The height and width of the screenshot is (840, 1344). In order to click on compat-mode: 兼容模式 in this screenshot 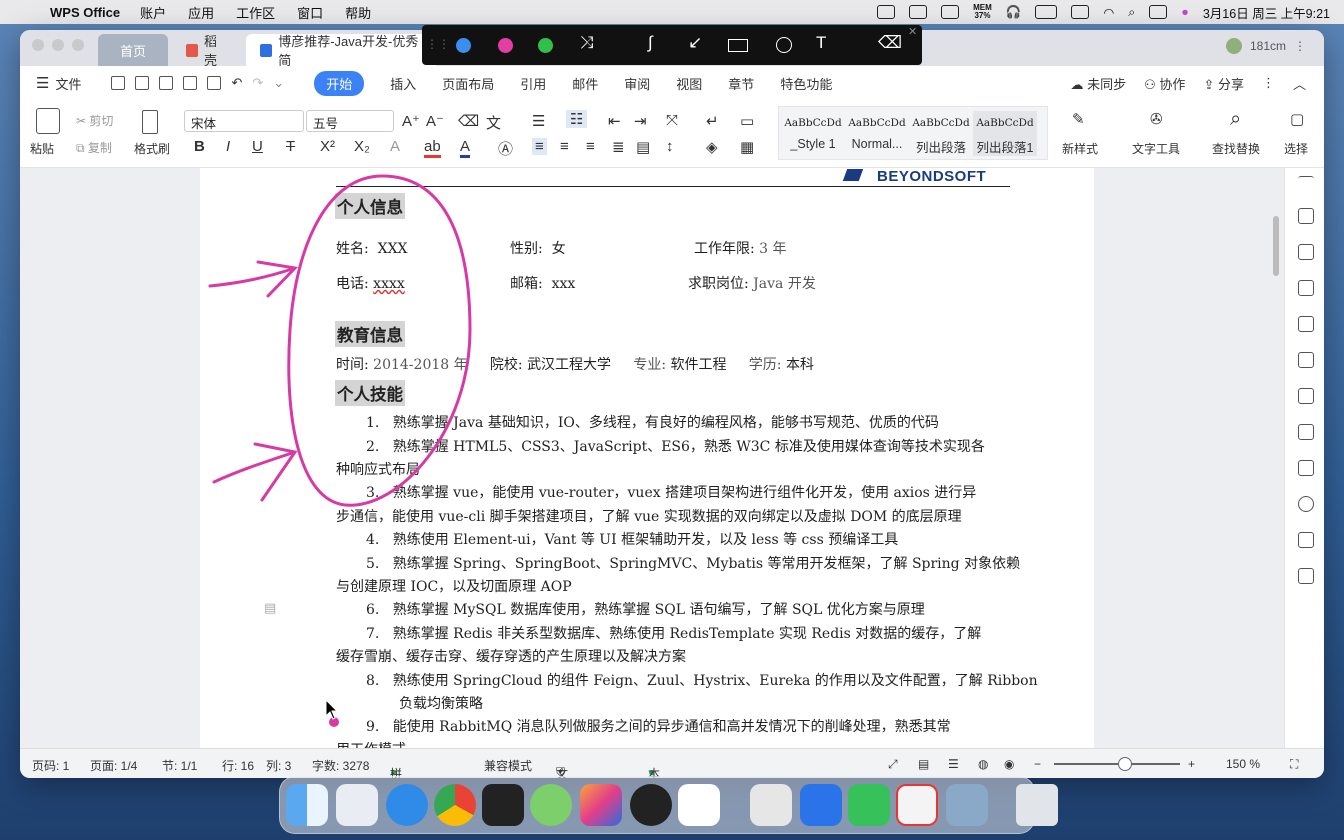, I will do `click(508, 765)`.